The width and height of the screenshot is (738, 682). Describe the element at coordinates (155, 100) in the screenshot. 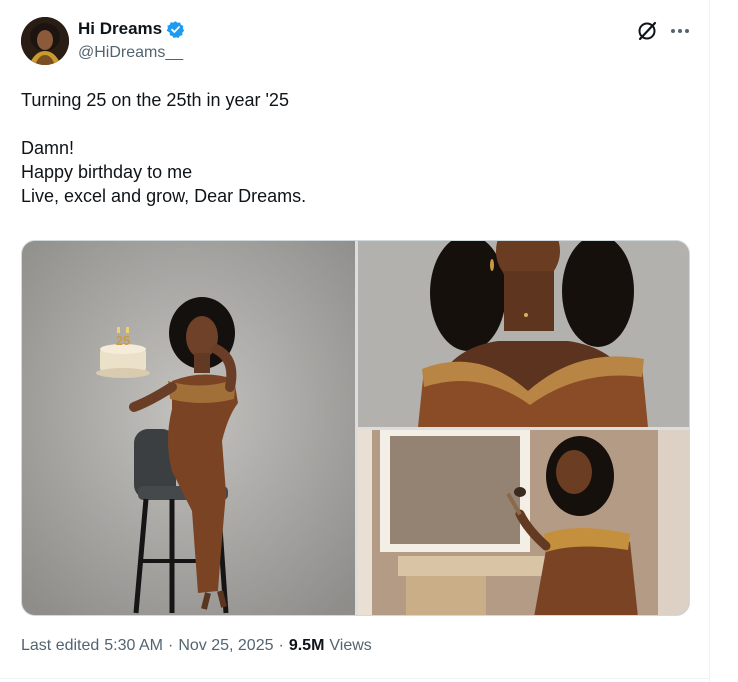

I see `tweet-line: Turning 25 on the 25th in year '25` at that location.